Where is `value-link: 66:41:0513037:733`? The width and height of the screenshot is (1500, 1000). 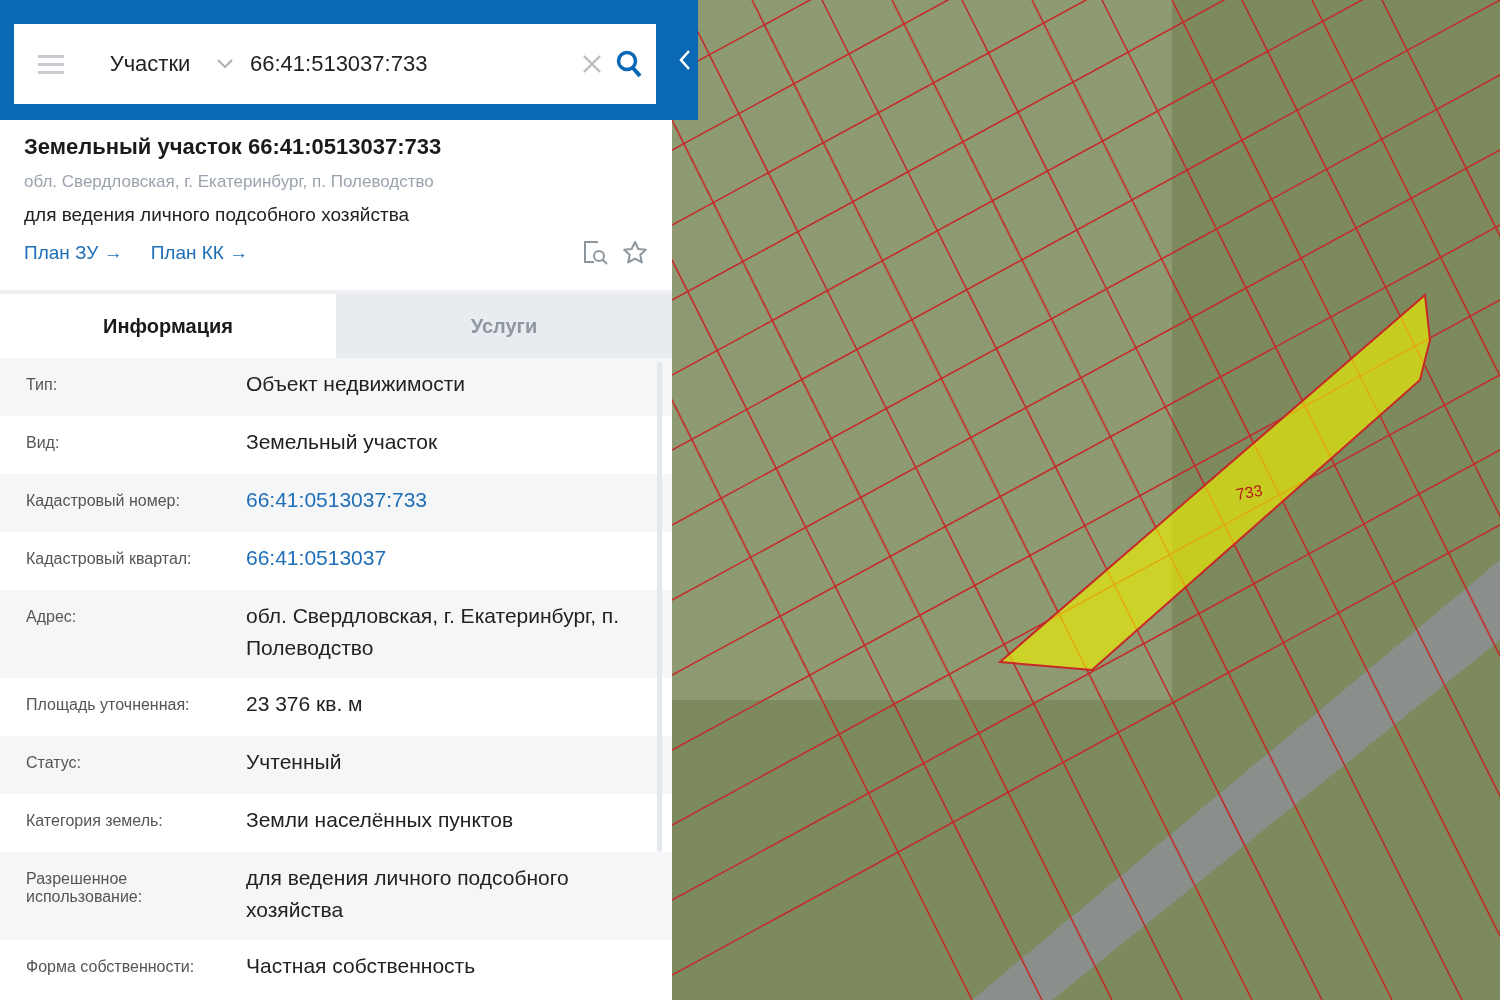
value-link: 66:41:0513037:733 is located at coordinates (336, 501).